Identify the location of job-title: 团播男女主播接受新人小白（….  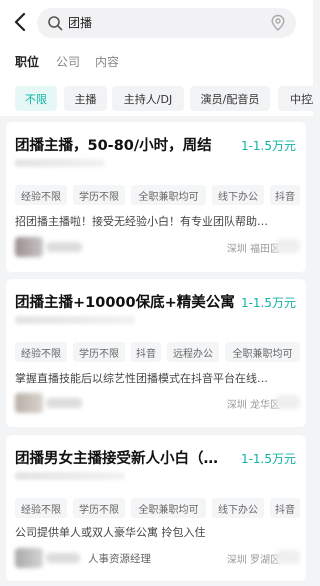
(116, 459).